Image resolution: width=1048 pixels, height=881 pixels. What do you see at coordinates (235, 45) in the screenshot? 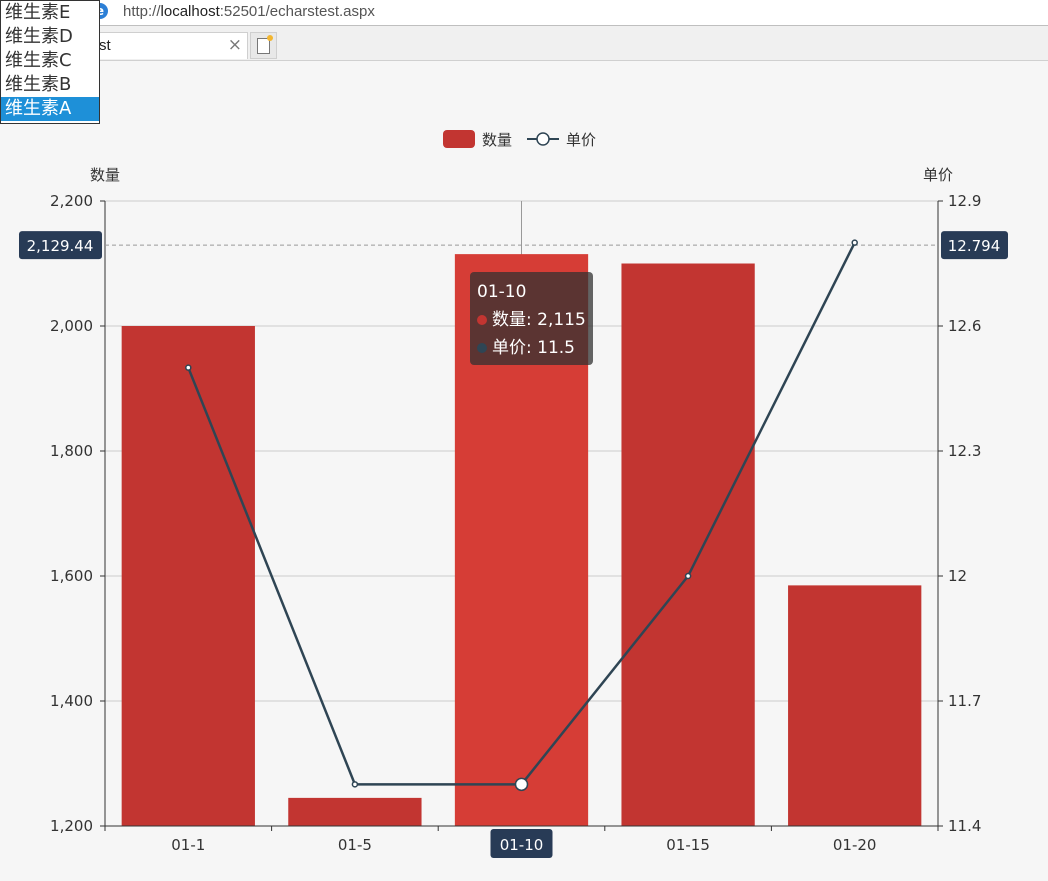
I see `close-icon: ×` at bounding box center [235, 45].